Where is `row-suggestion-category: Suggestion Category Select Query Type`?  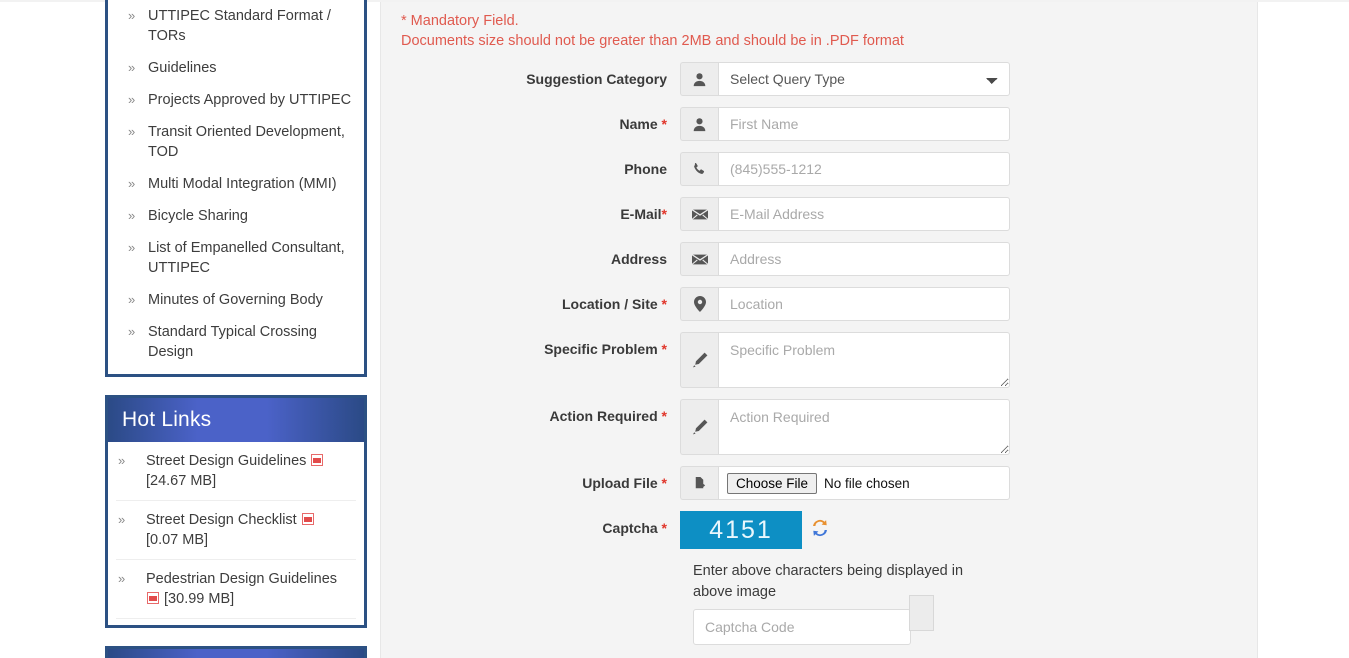
row-suggestion-category: Suggestion Category Select Query Type is located at coordinates (819, 79).